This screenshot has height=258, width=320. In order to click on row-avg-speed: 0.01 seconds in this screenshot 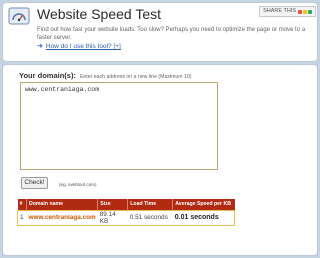, I will do `click(203, 217)`.